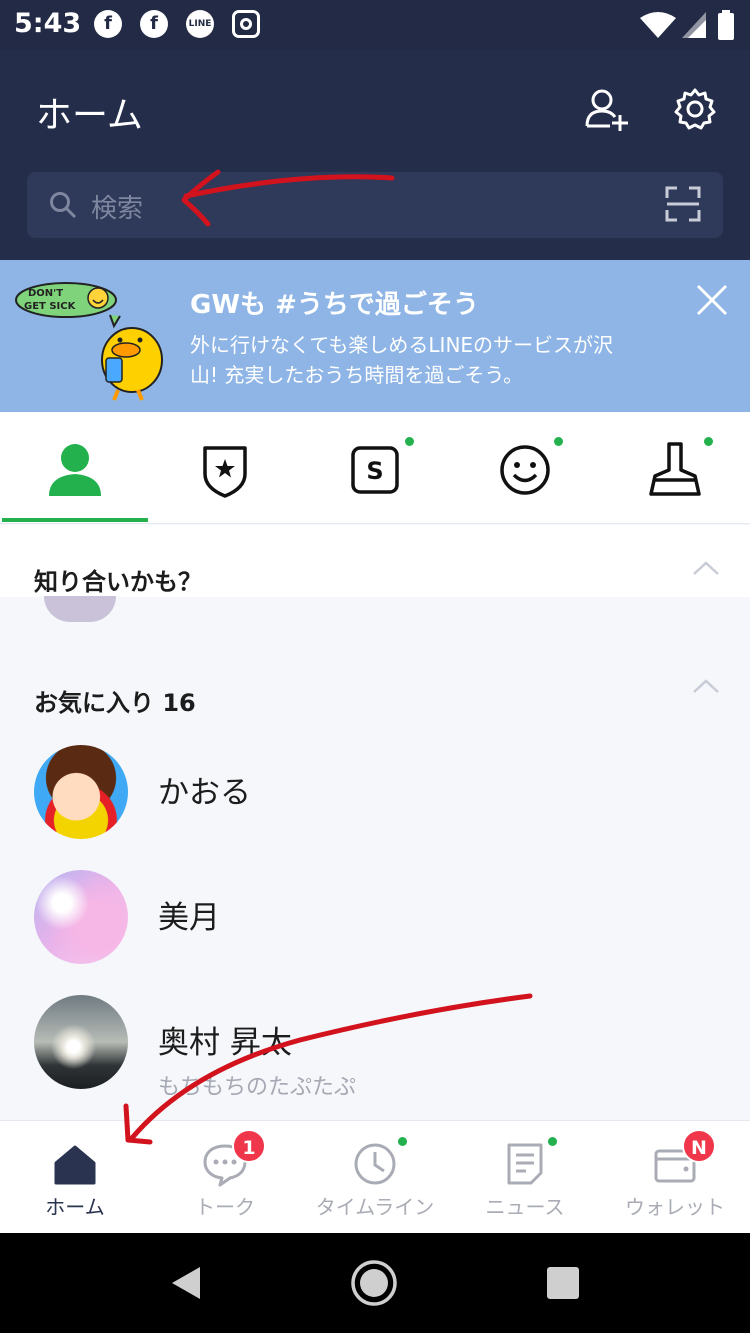  I want to click on list-item: 美月, so click(375, 917).